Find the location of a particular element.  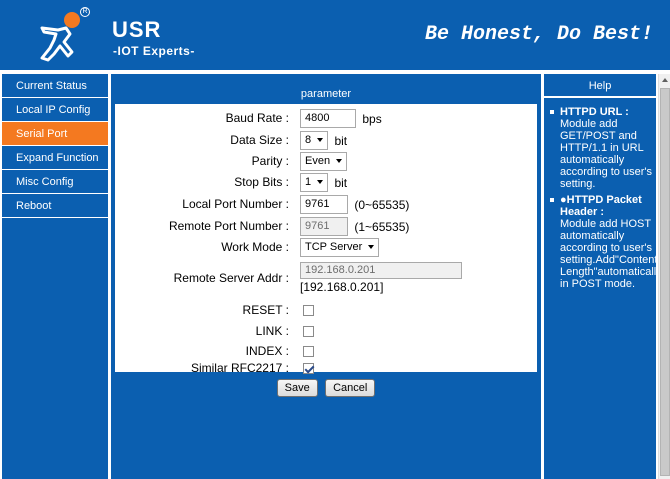

remote-port-input: 9761 is located at coordinates (324, 227).